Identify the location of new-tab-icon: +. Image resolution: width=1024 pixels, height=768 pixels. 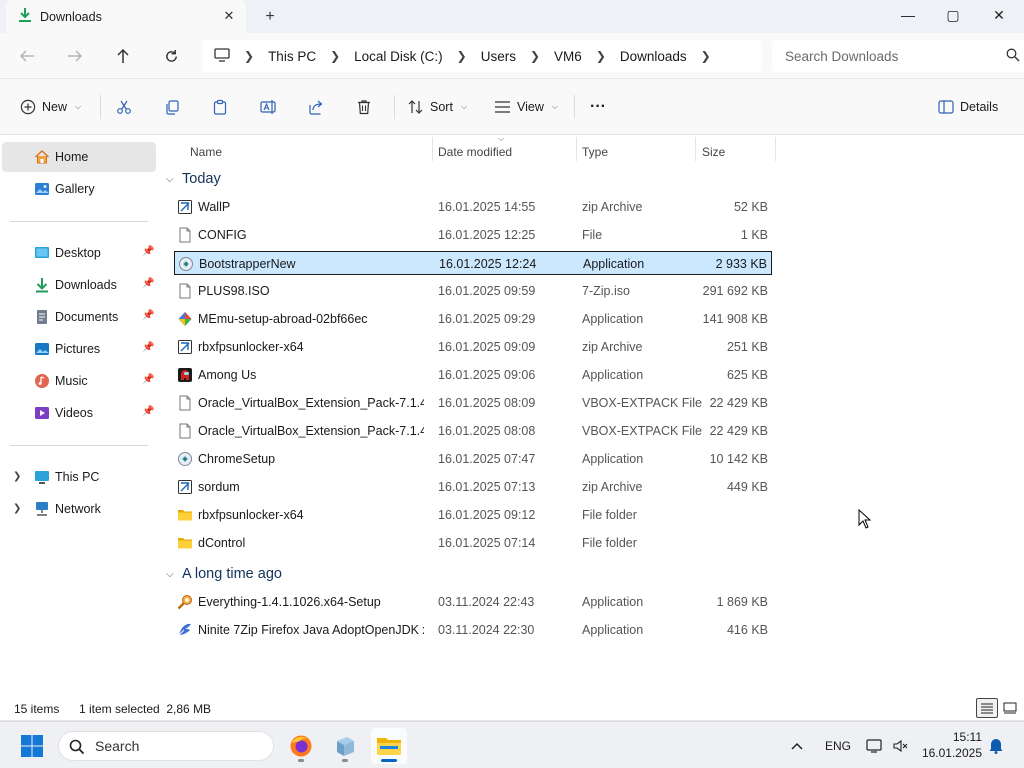
(270, 17).